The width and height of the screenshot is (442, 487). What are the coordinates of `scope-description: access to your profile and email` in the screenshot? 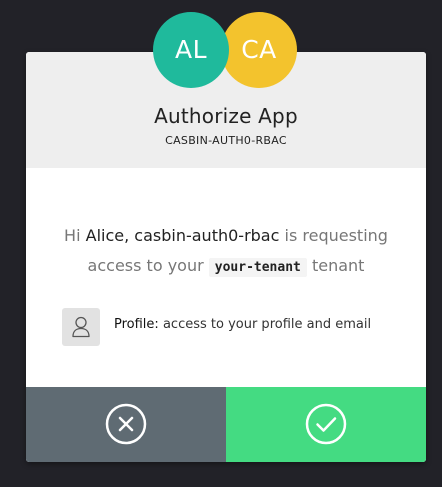 It's located at (267, 324).